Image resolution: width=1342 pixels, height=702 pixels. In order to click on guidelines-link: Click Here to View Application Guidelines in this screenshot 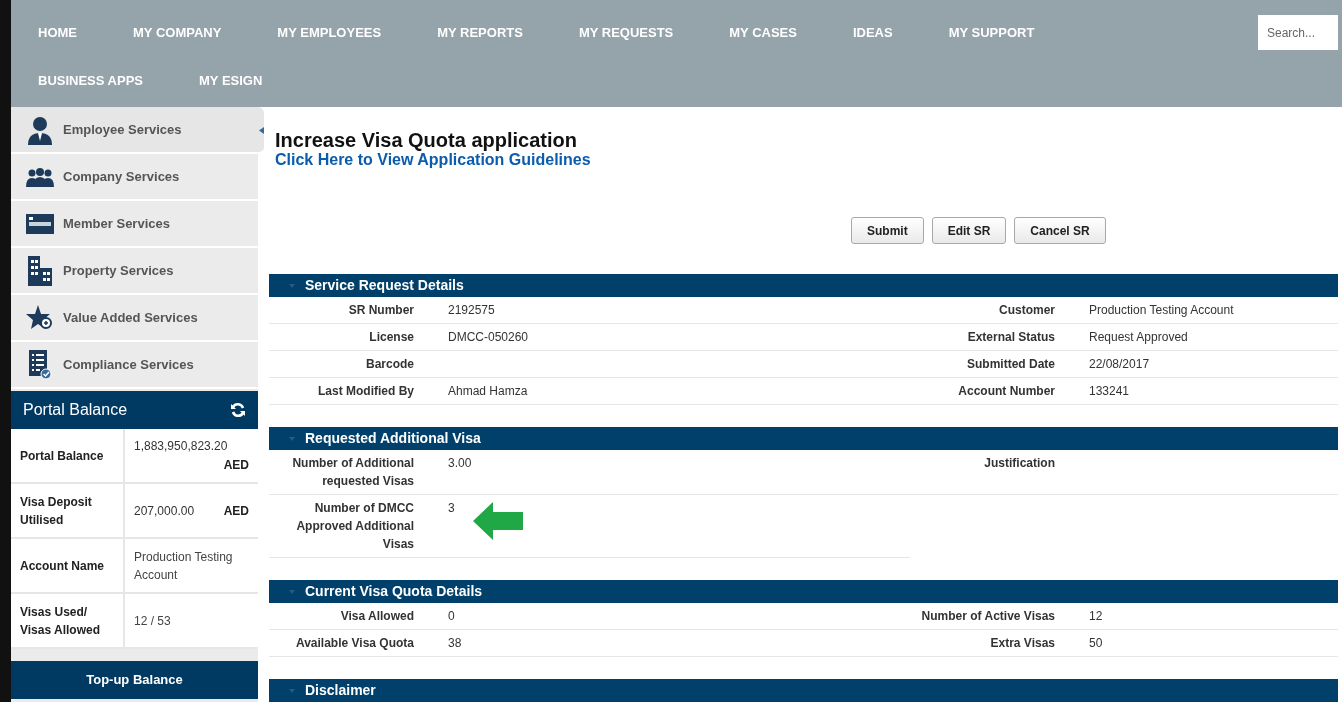, I will do `click(806, 160)`.